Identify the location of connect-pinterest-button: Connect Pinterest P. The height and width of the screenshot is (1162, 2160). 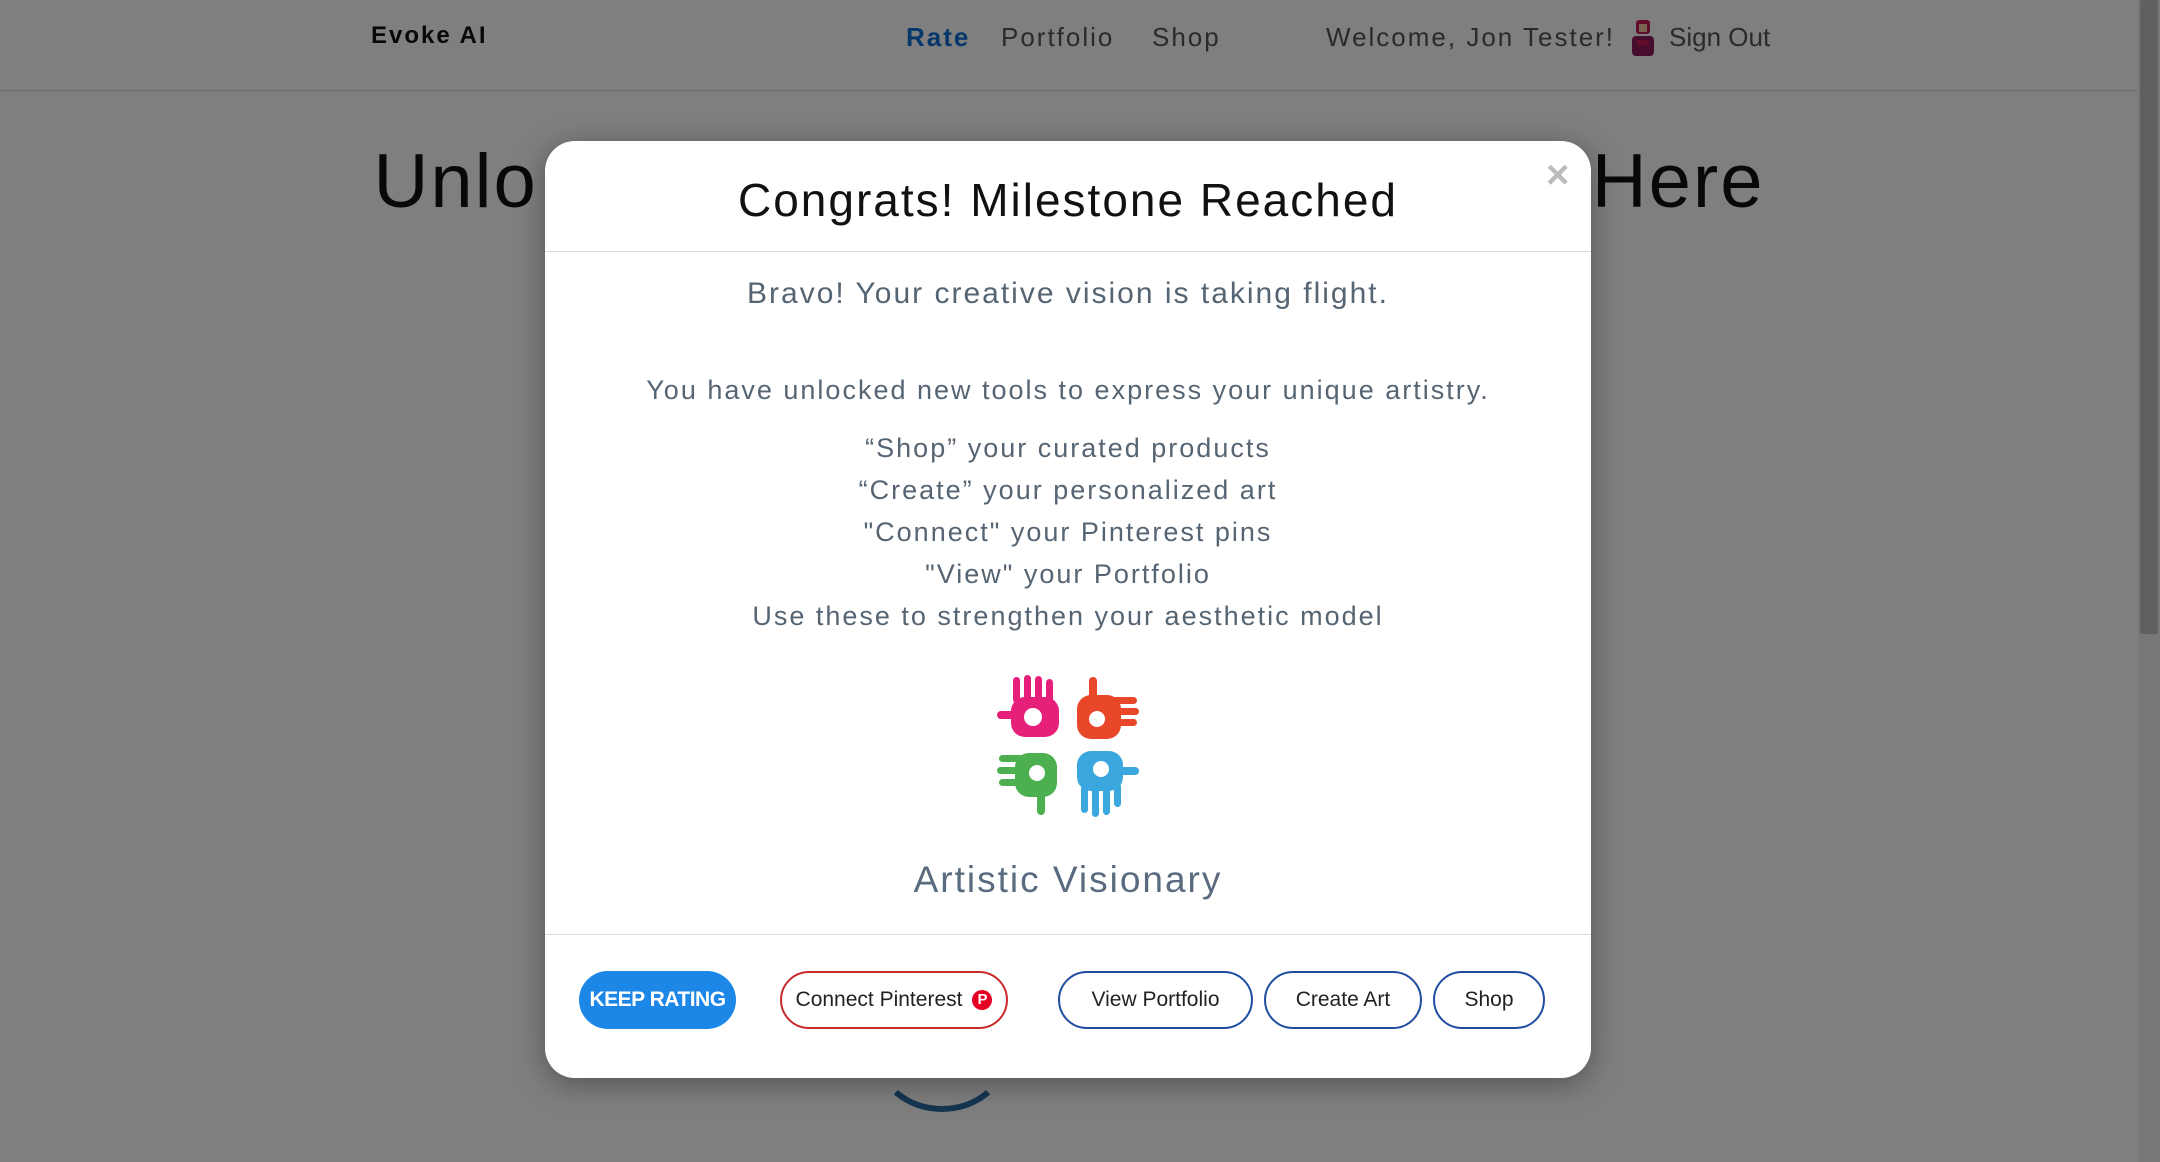
(894, 1000).